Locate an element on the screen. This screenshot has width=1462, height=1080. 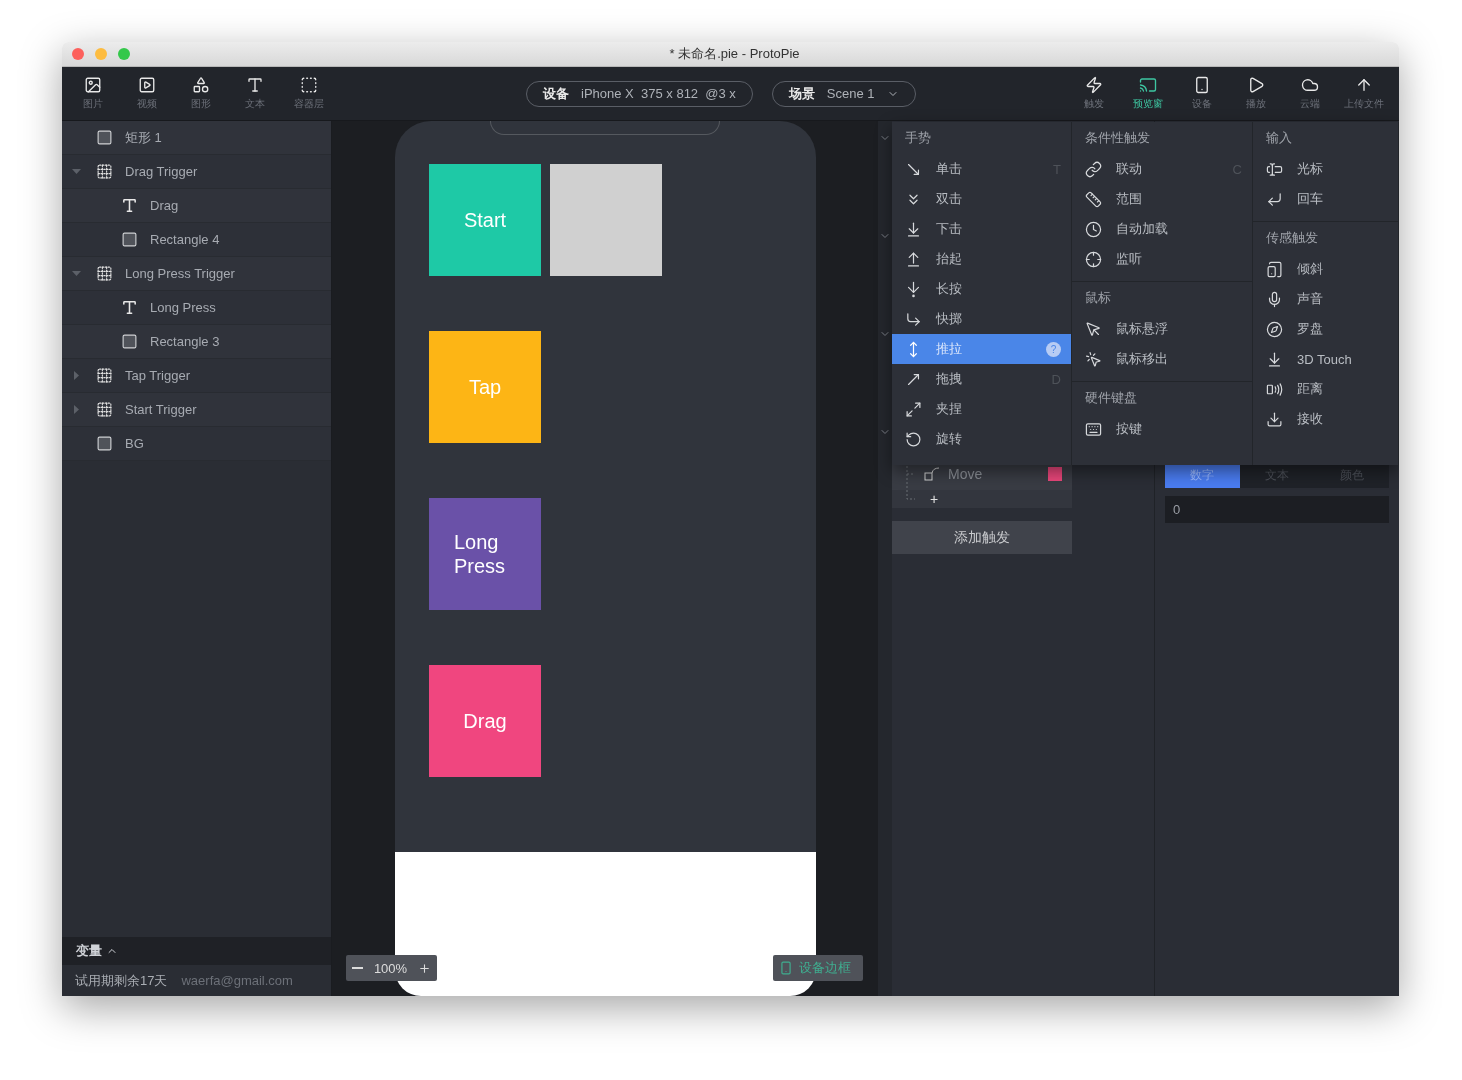
layer-row: 矩形 1 is located at coordinates (196, 138).